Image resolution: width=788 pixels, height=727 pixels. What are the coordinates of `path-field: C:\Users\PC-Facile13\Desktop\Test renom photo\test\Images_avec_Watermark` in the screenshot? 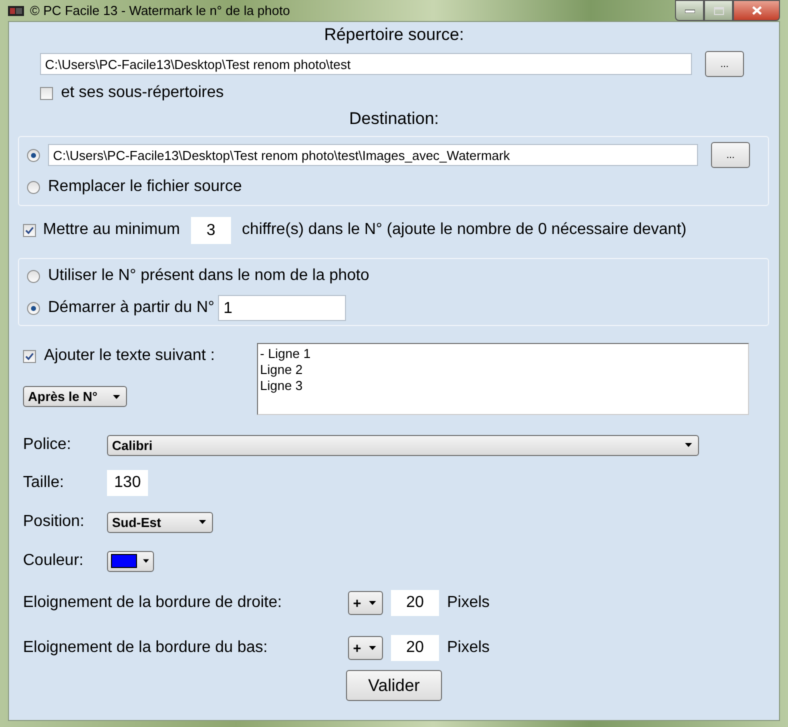 It's located at (373, 155).